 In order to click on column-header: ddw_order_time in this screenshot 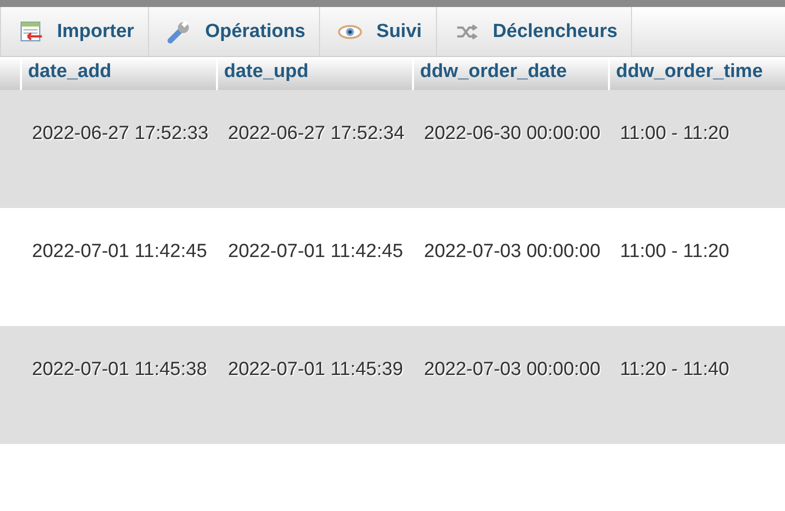, I will do `click(696, 73)`.